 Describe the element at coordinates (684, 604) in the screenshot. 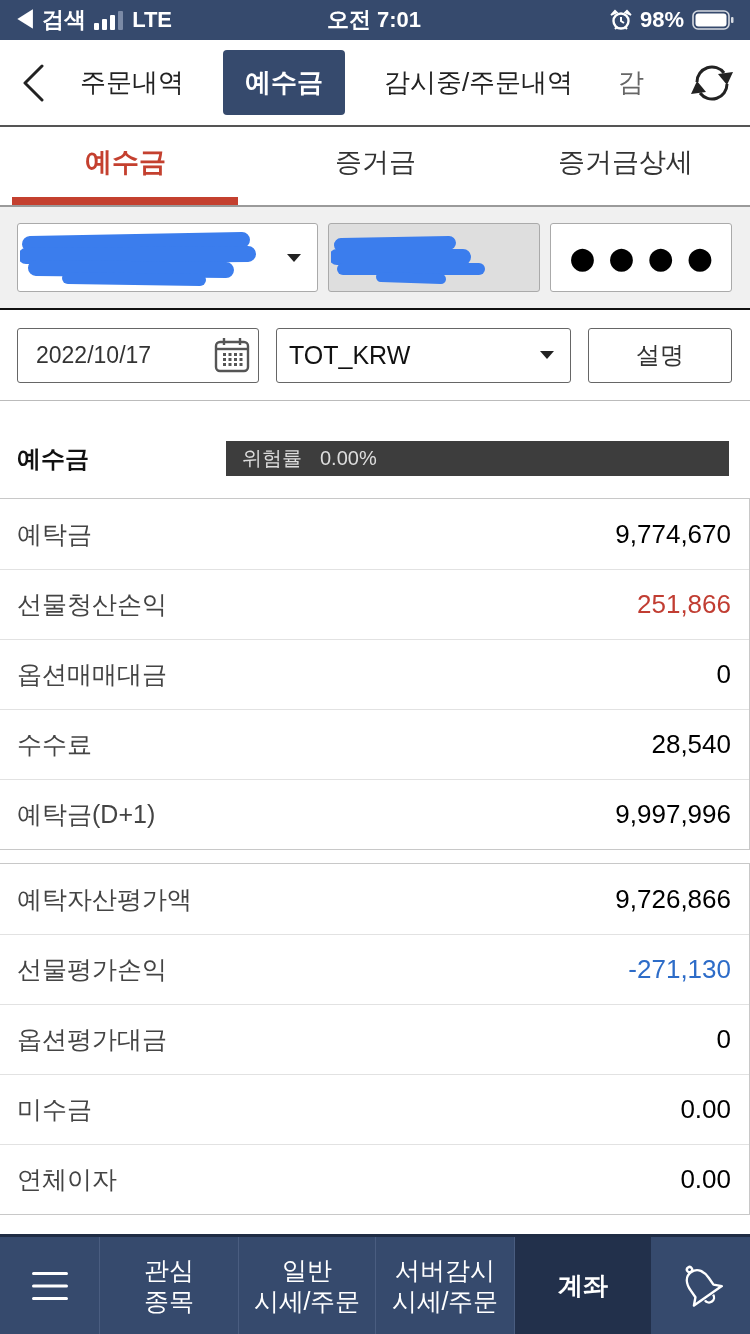

I see `row-value: 251,866` at that location.